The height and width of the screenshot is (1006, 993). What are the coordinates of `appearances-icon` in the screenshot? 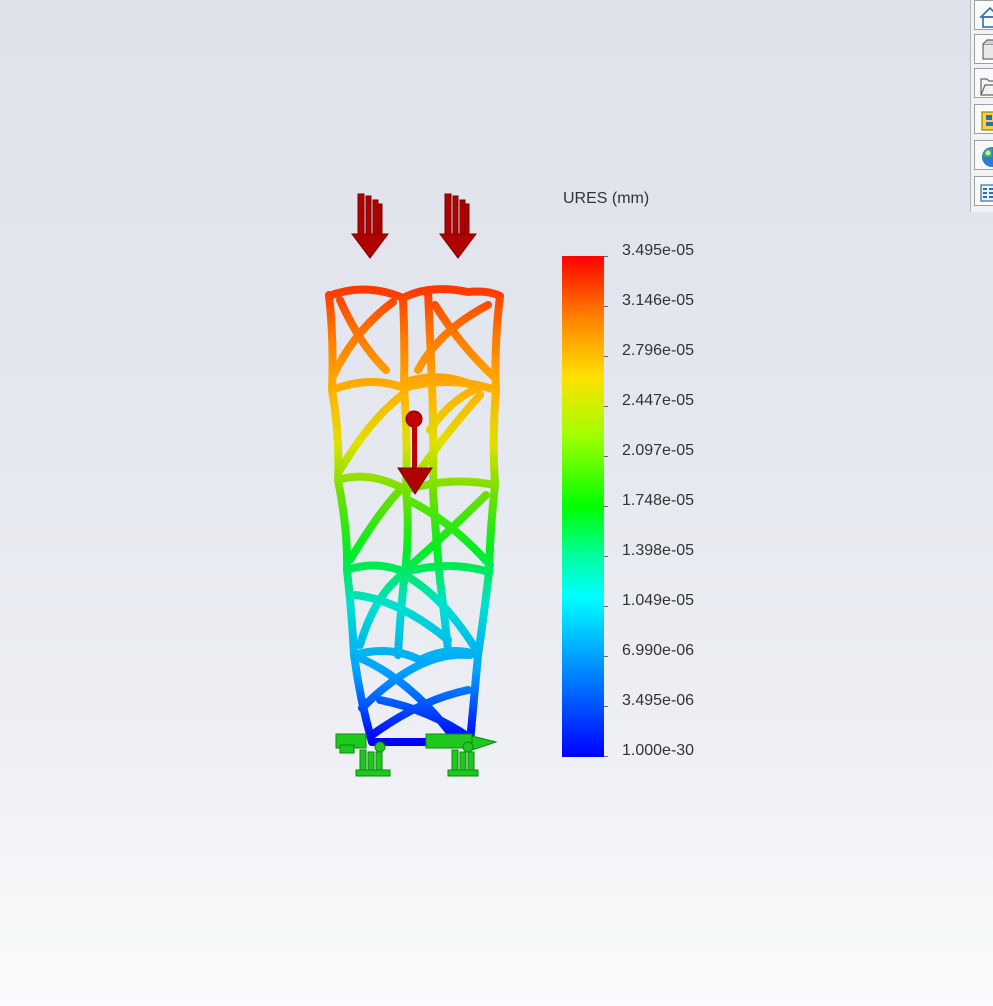 It's located at (983, 155).